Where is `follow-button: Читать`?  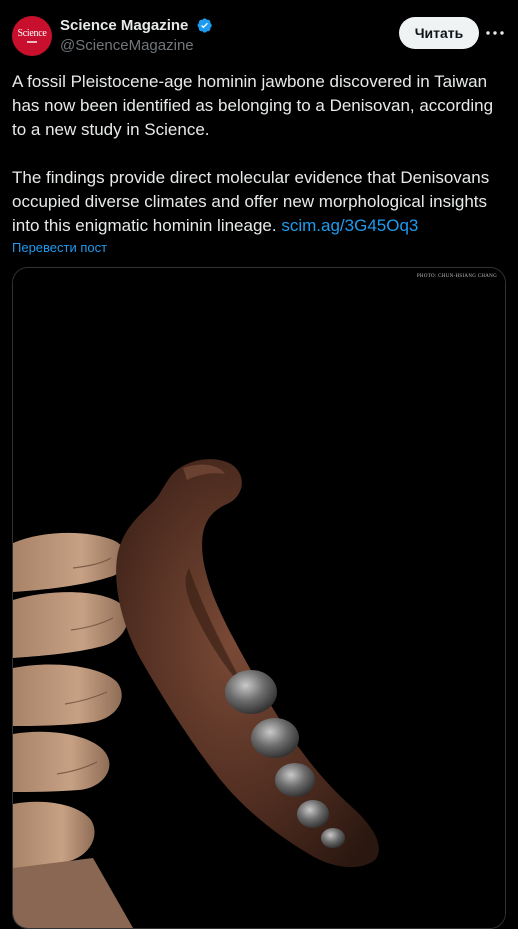
follow-button: Читать is located at coordinates (439, 33).